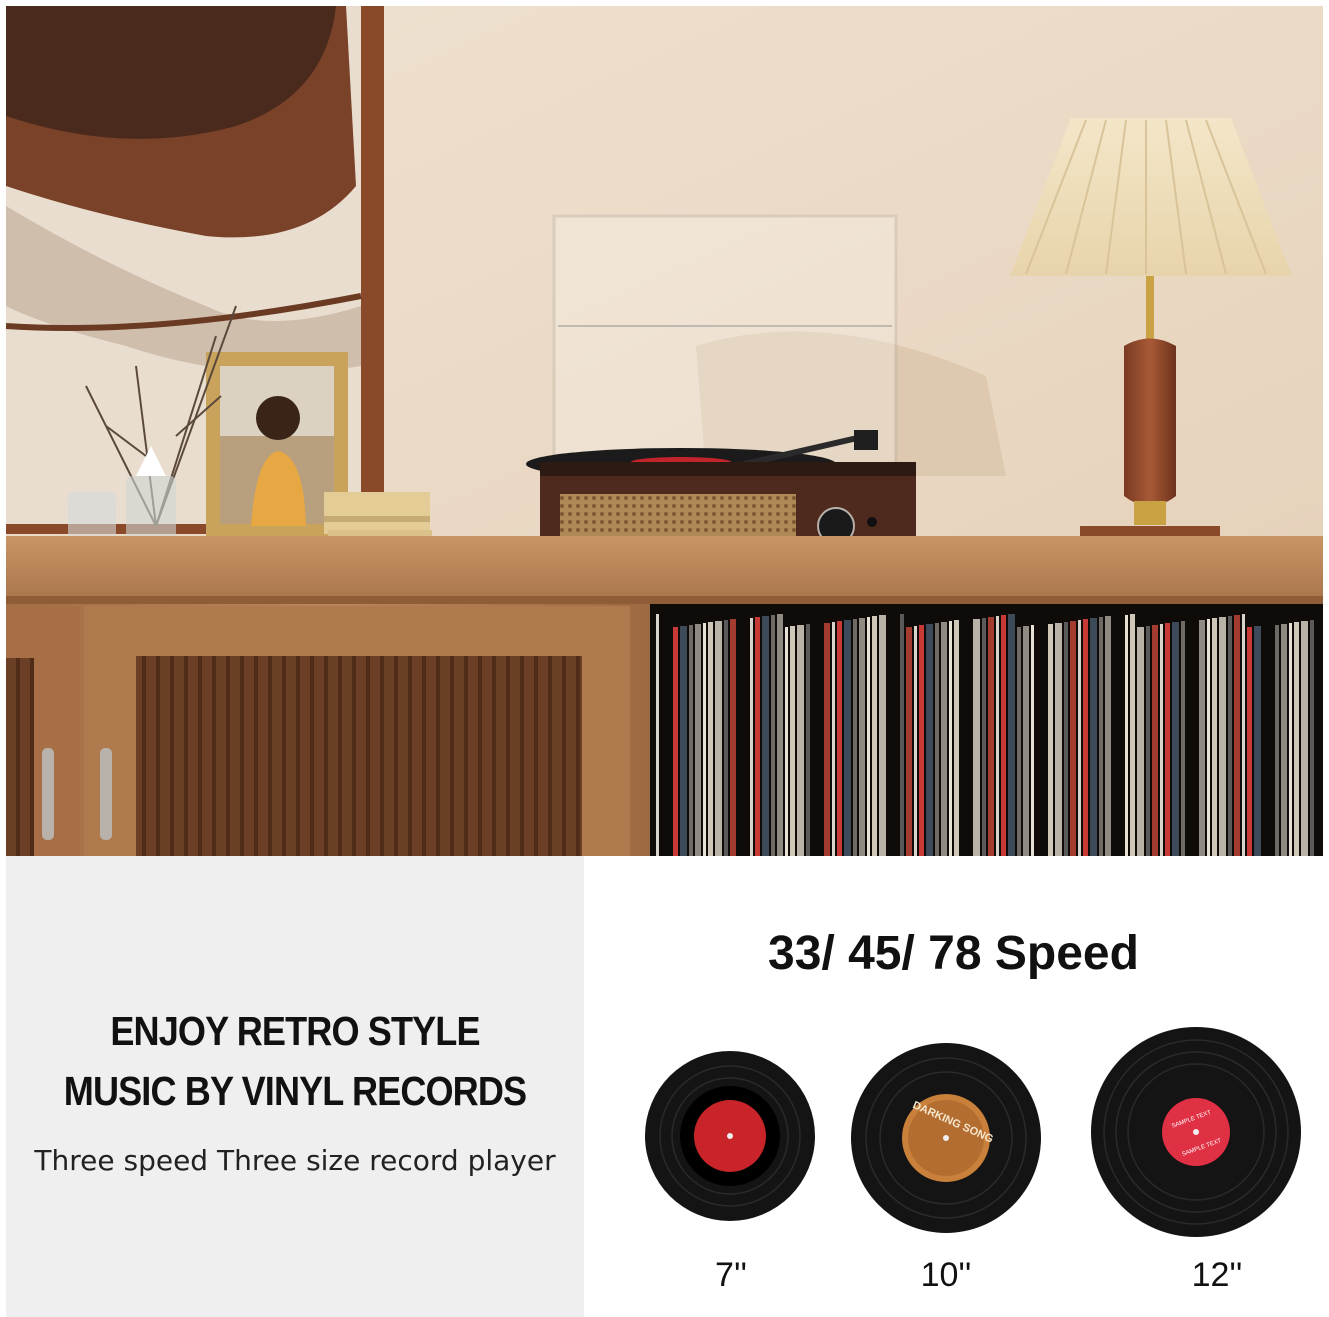  What do you see at coordinates (731, 1275) in the screenshot?
I see `size-label-7: 7''` at bounding box center [731, 1275].